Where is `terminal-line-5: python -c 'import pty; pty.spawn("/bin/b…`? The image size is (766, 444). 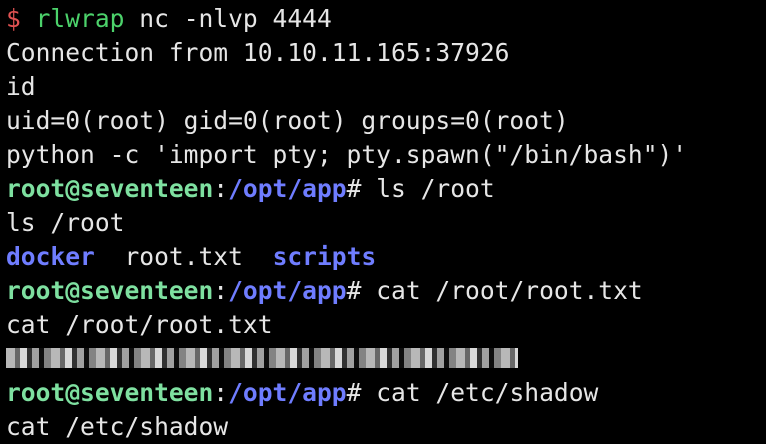
terminal-line-5: python -c 'import pty; pty.spawn("/bin/b… is located at coordinates (386, 155).